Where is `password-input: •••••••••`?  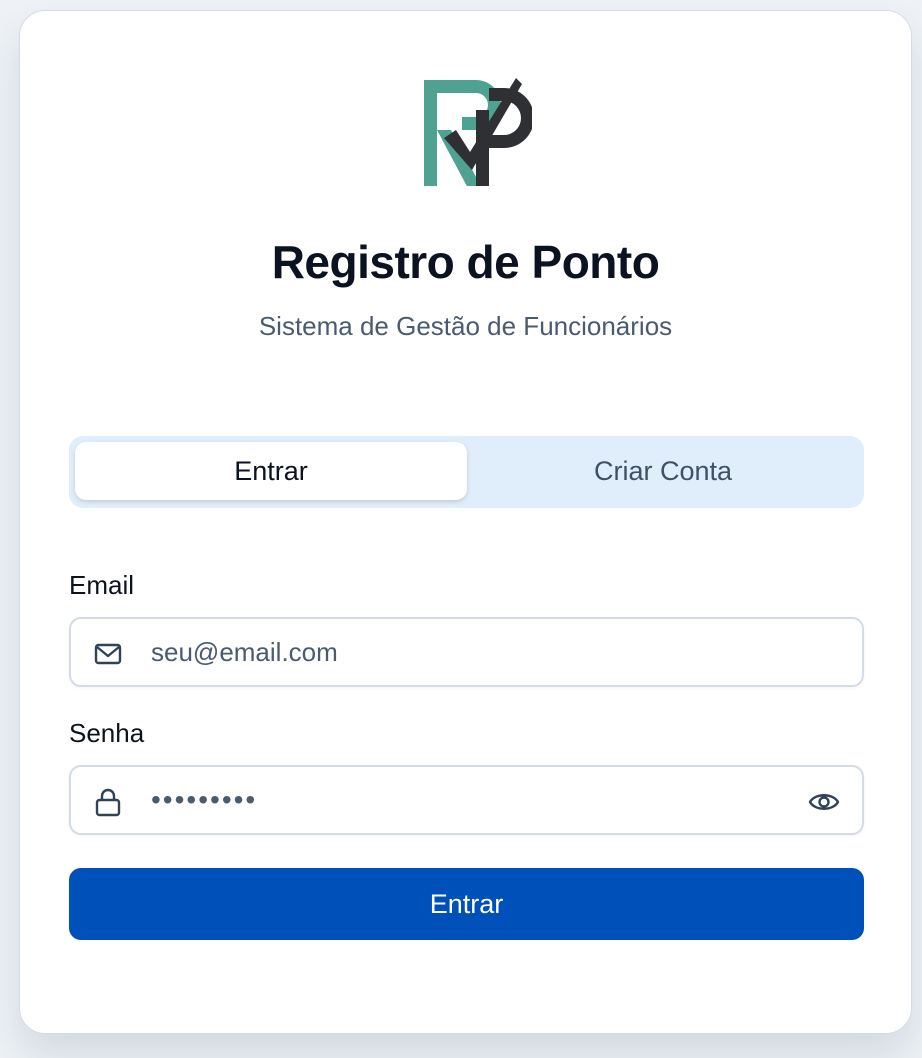 password-input: ••••••••• is located at coordinates (204, 800).